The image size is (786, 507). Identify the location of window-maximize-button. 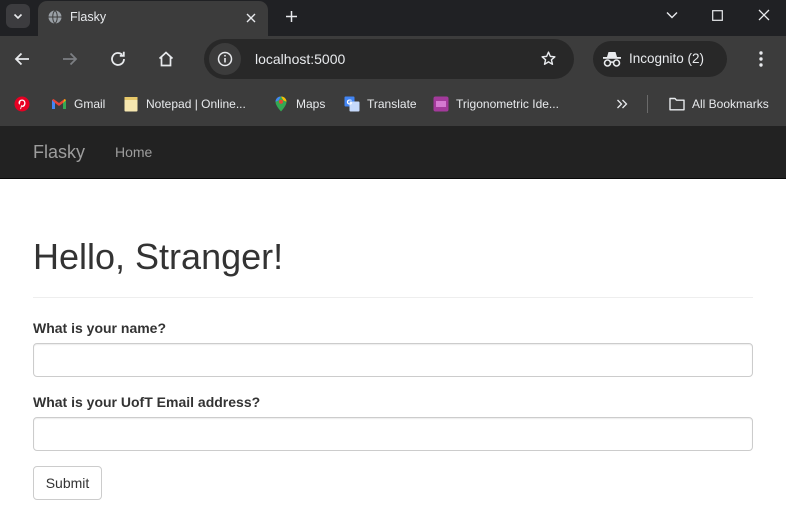
(717, 15).